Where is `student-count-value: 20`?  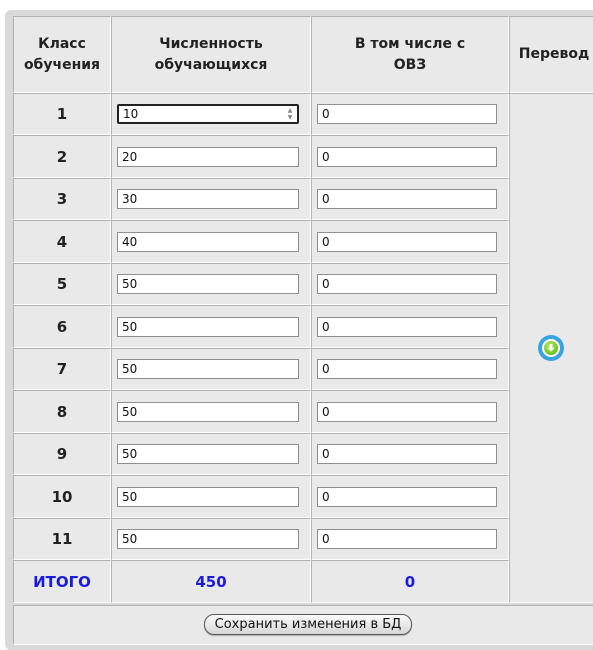
student-count-value: 20 is located at coordinates (130, 157).